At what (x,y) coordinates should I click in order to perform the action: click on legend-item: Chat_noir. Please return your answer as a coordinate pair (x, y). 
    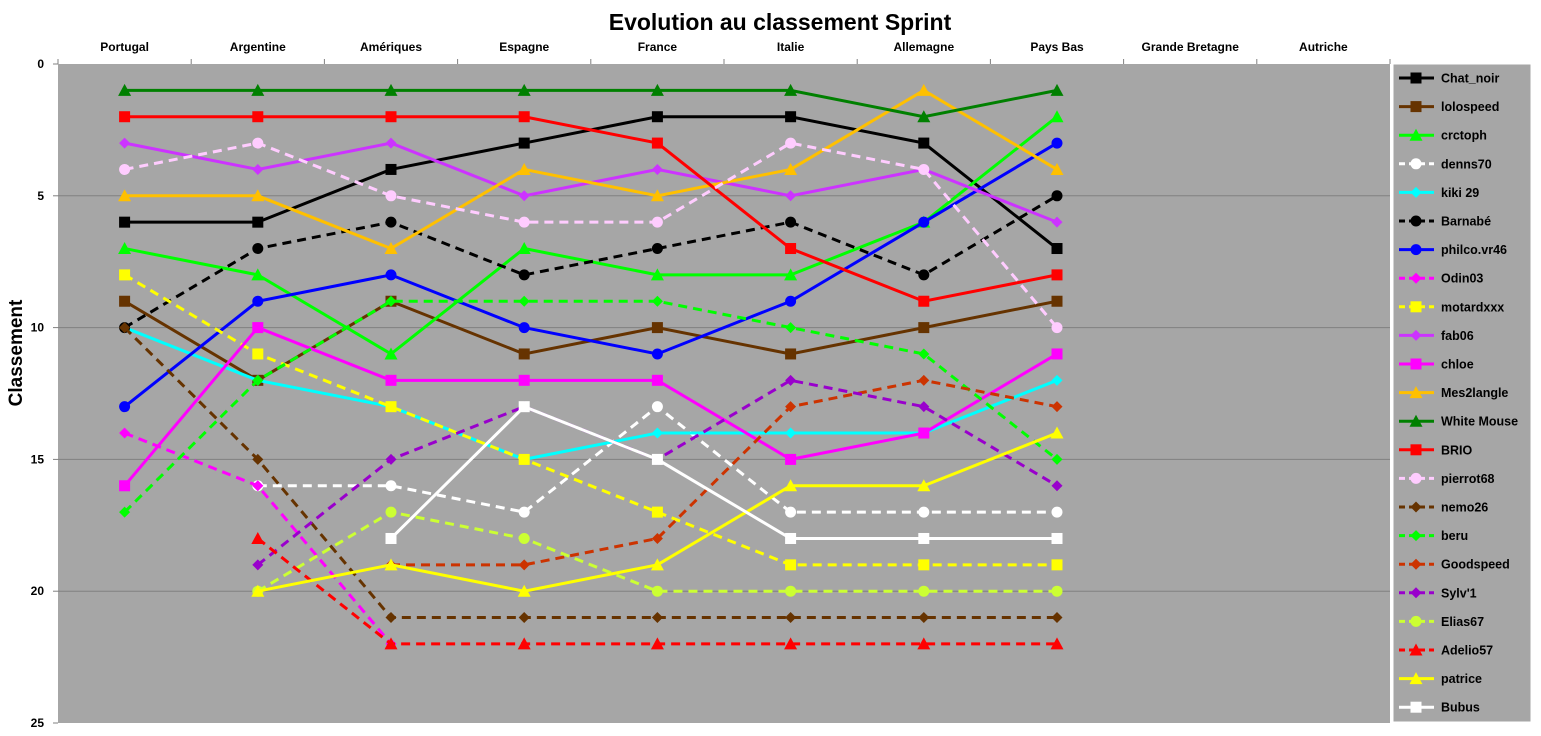
    Looking at the image, I should click on (1449, 79).